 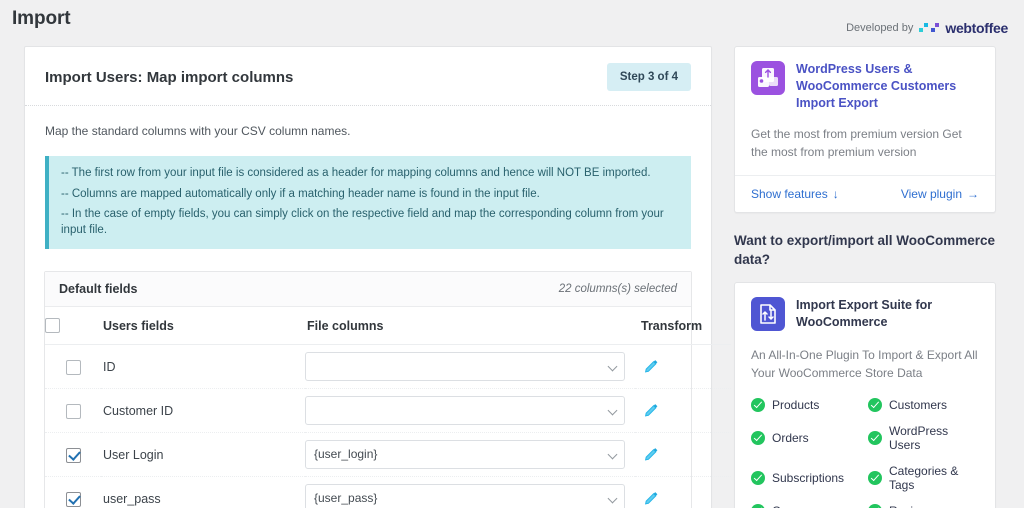 I want to click on user-field-label: ID, so click(x=109, y=367).